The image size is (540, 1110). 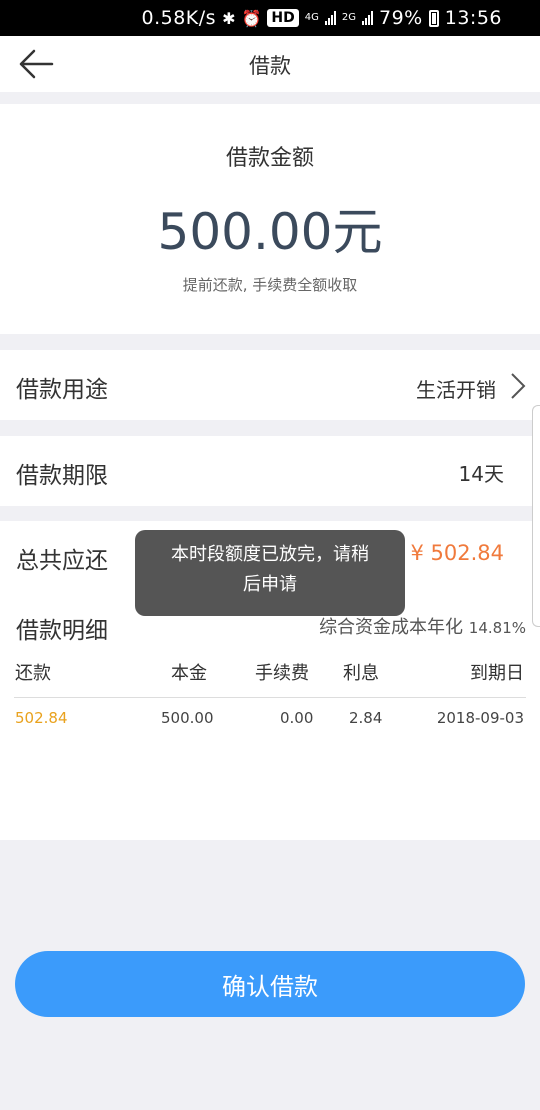 I want to click on chevron-right-icon, so click(x=518, y=386).